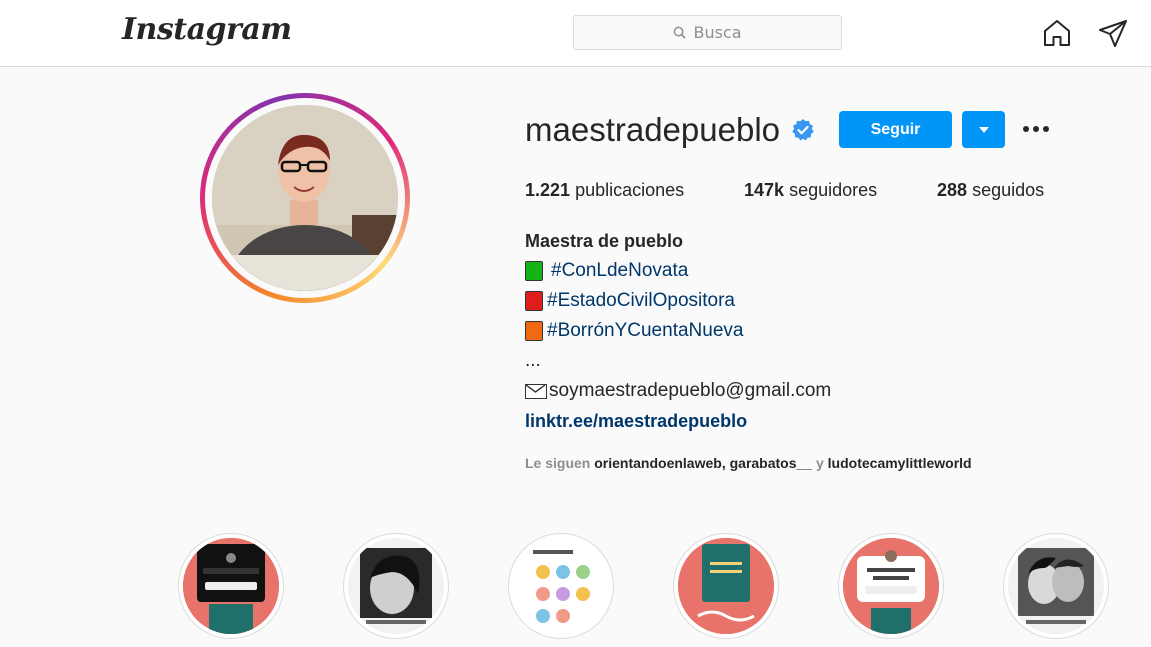 The width and height of the screenshot is (1151, 647). What do you see at coordinates (534, 331) in the screenshot?
I see `orange-book-icon` at bounding box center [534, 331].